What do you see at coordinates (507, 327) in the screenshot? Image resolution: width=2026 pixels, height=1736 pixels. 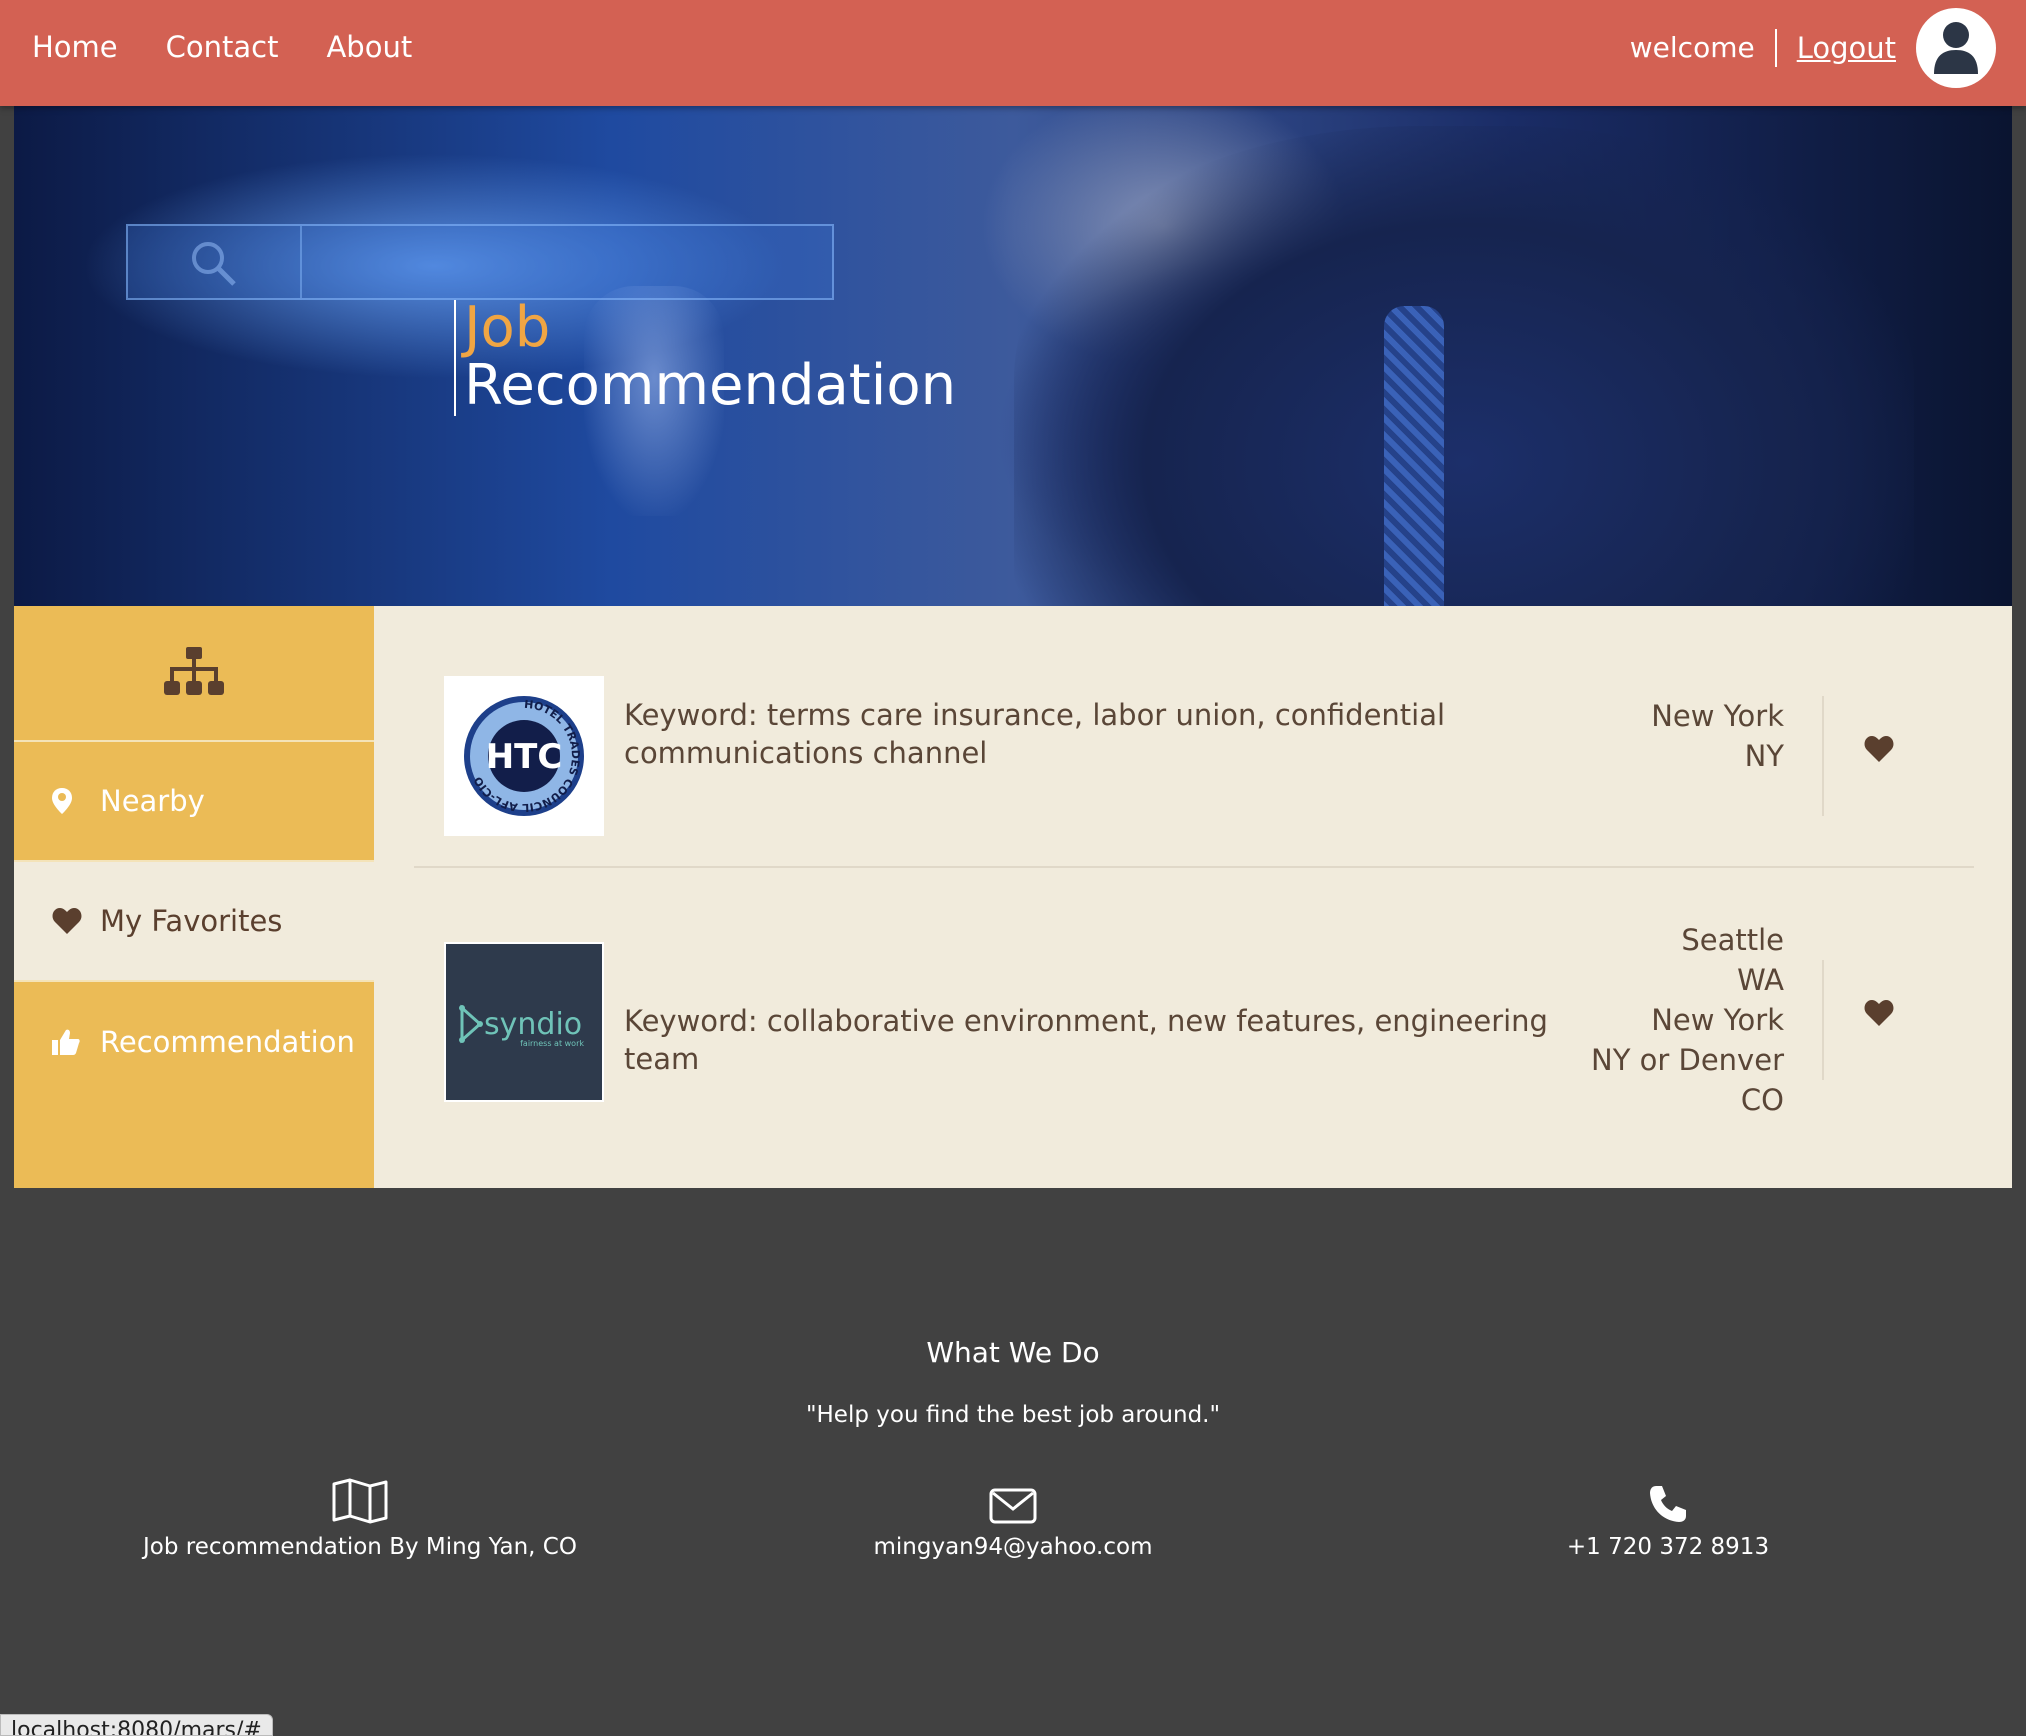 I see `page-title-line1: Job` at bounding box center [507, 327].